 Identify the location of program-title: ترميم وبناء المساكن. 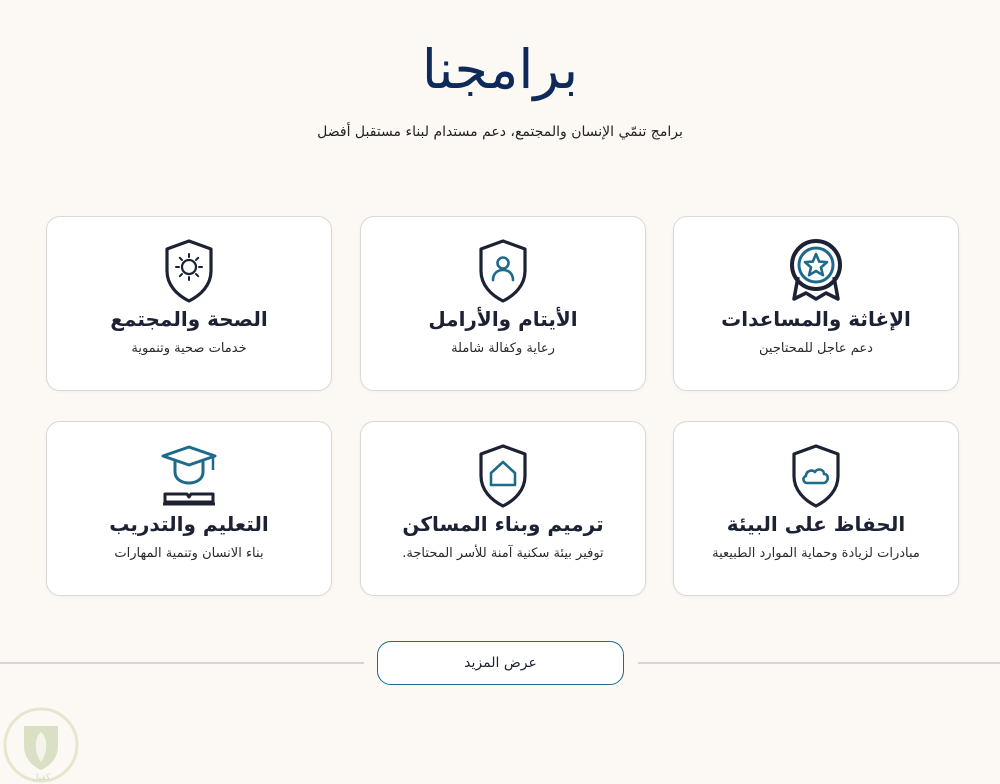
(503, 524).